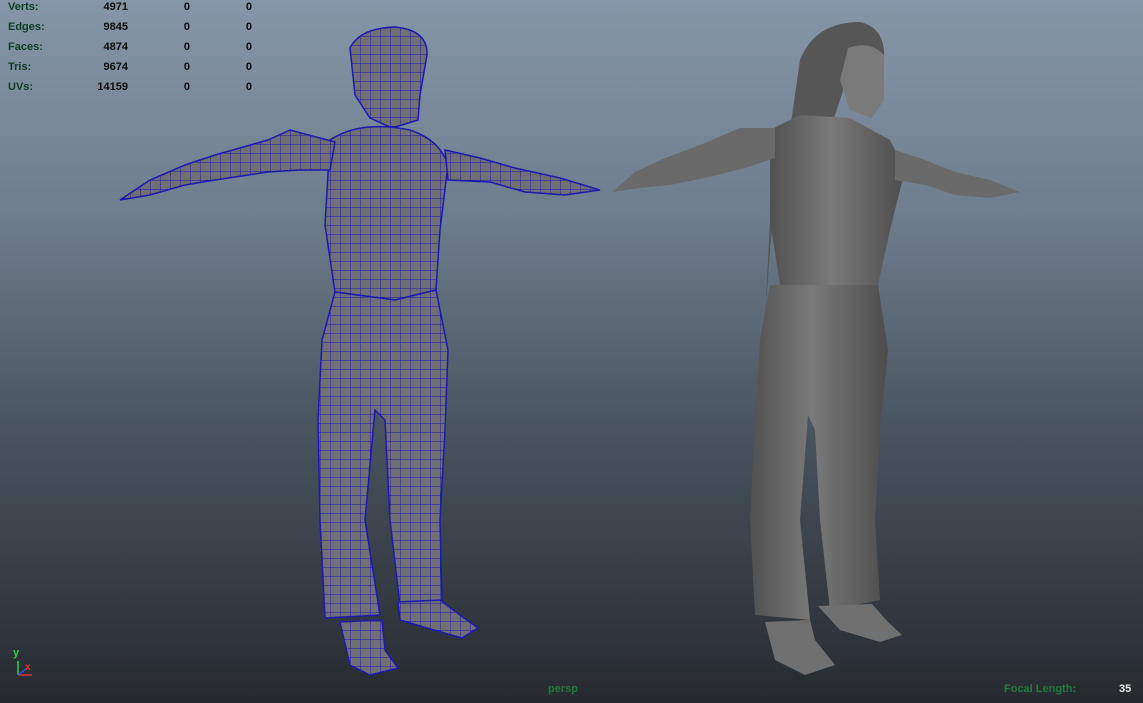 Image resolution: width=1143 pixels, height=703 pixels. Describe the element at coordinates (26, 27) in the screenshot. I see `hud-label: Edges:` at that location.